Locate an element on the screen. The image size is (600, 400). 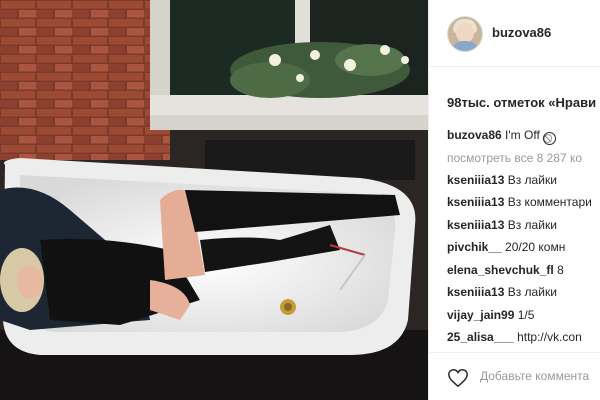
comment-username: elena_shevchuk_fl is located at coordinates (500, 270).